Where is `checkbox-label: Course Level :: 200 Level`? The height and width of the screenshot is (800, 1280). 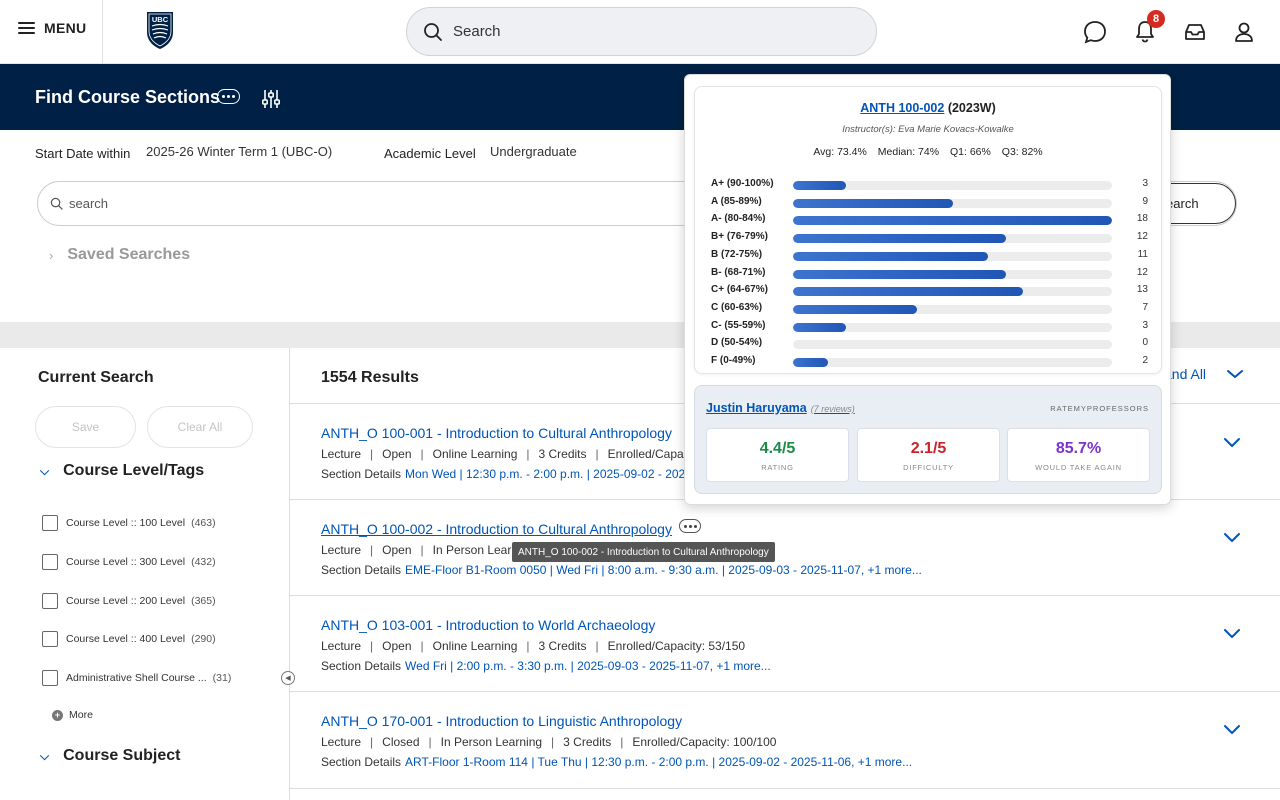
checkbox-label: Course Level :: 200 Level is located at coordinates (126, 601).